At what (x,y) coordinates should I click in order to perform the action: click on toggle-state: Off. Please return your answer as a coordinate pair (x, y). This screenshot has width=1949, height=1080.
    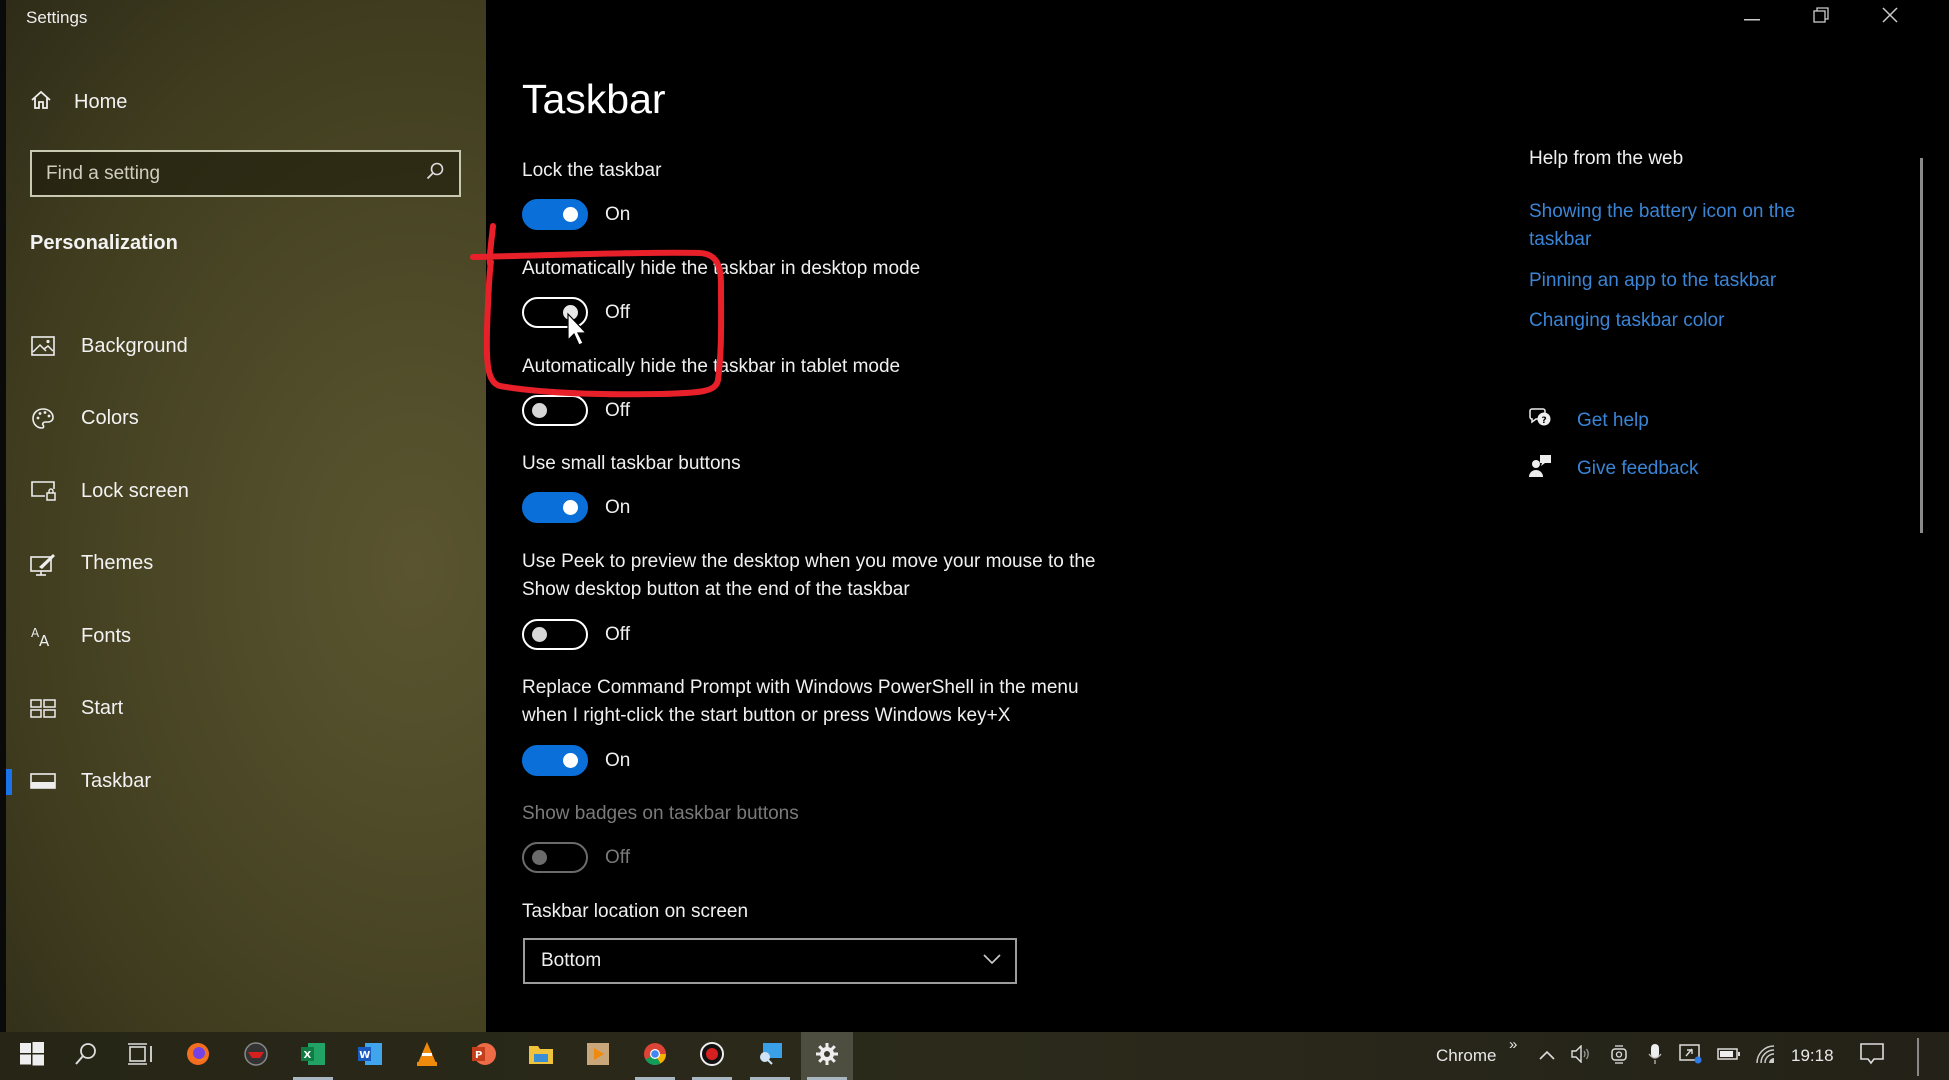
    Looking at the image, I should click on (617, 857).